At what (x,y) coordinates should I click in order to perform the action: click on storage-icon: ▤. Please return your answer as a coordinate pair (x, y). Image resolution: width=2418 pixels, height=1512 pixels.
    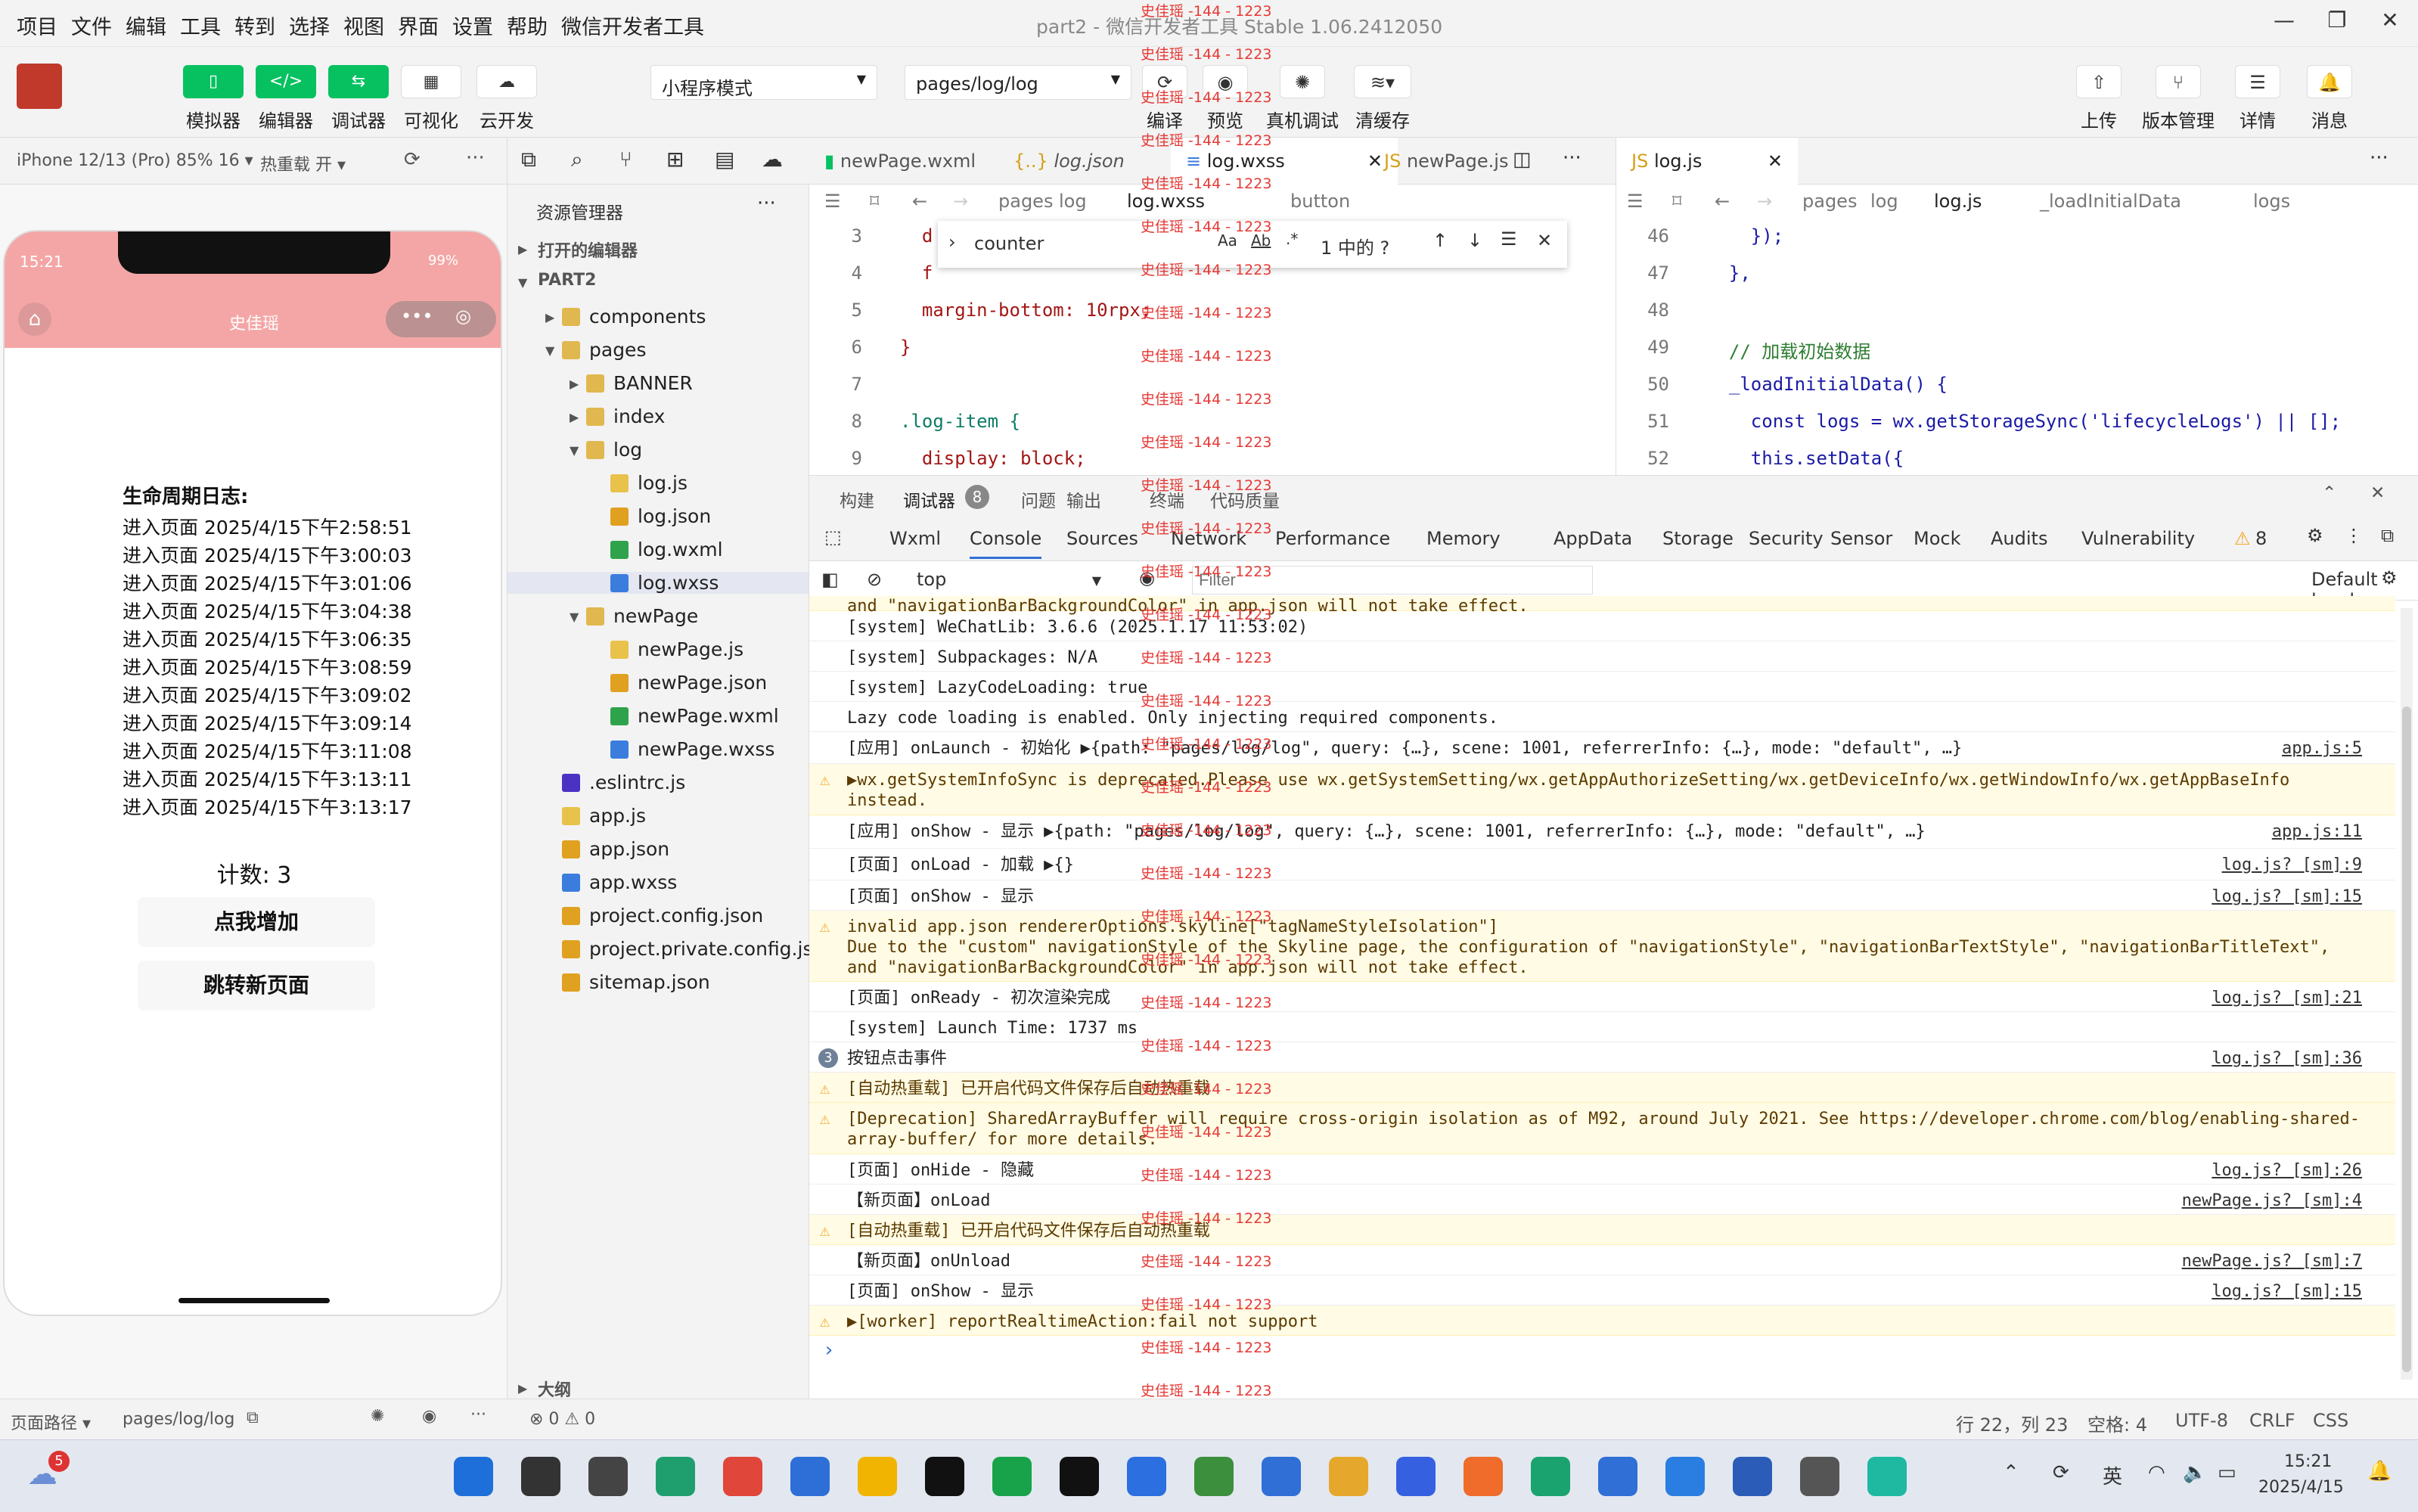
    Looking at the image, I should click on (724, 159).